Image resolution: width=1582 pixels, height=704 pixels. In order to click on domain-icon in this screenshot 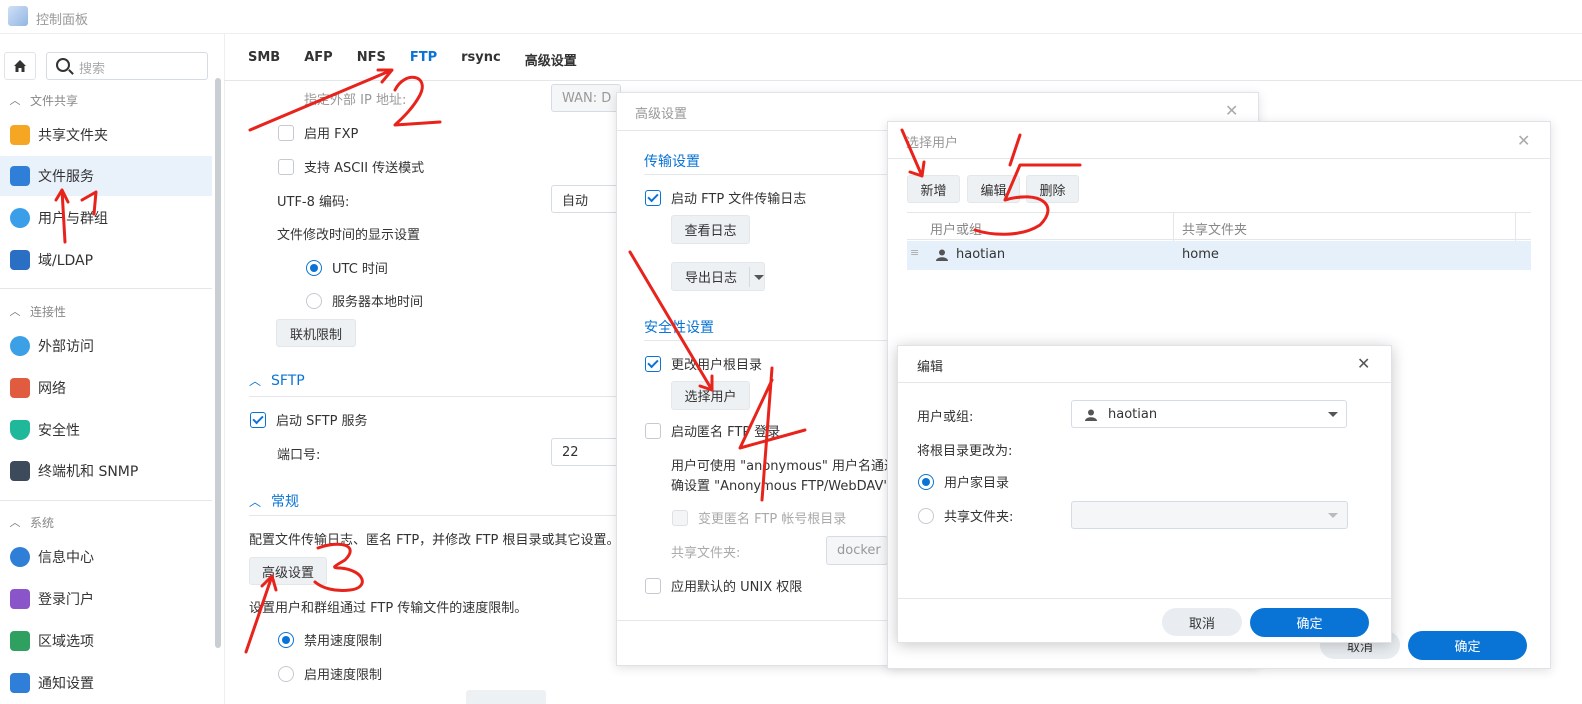, I will do `click(20, 260)`.